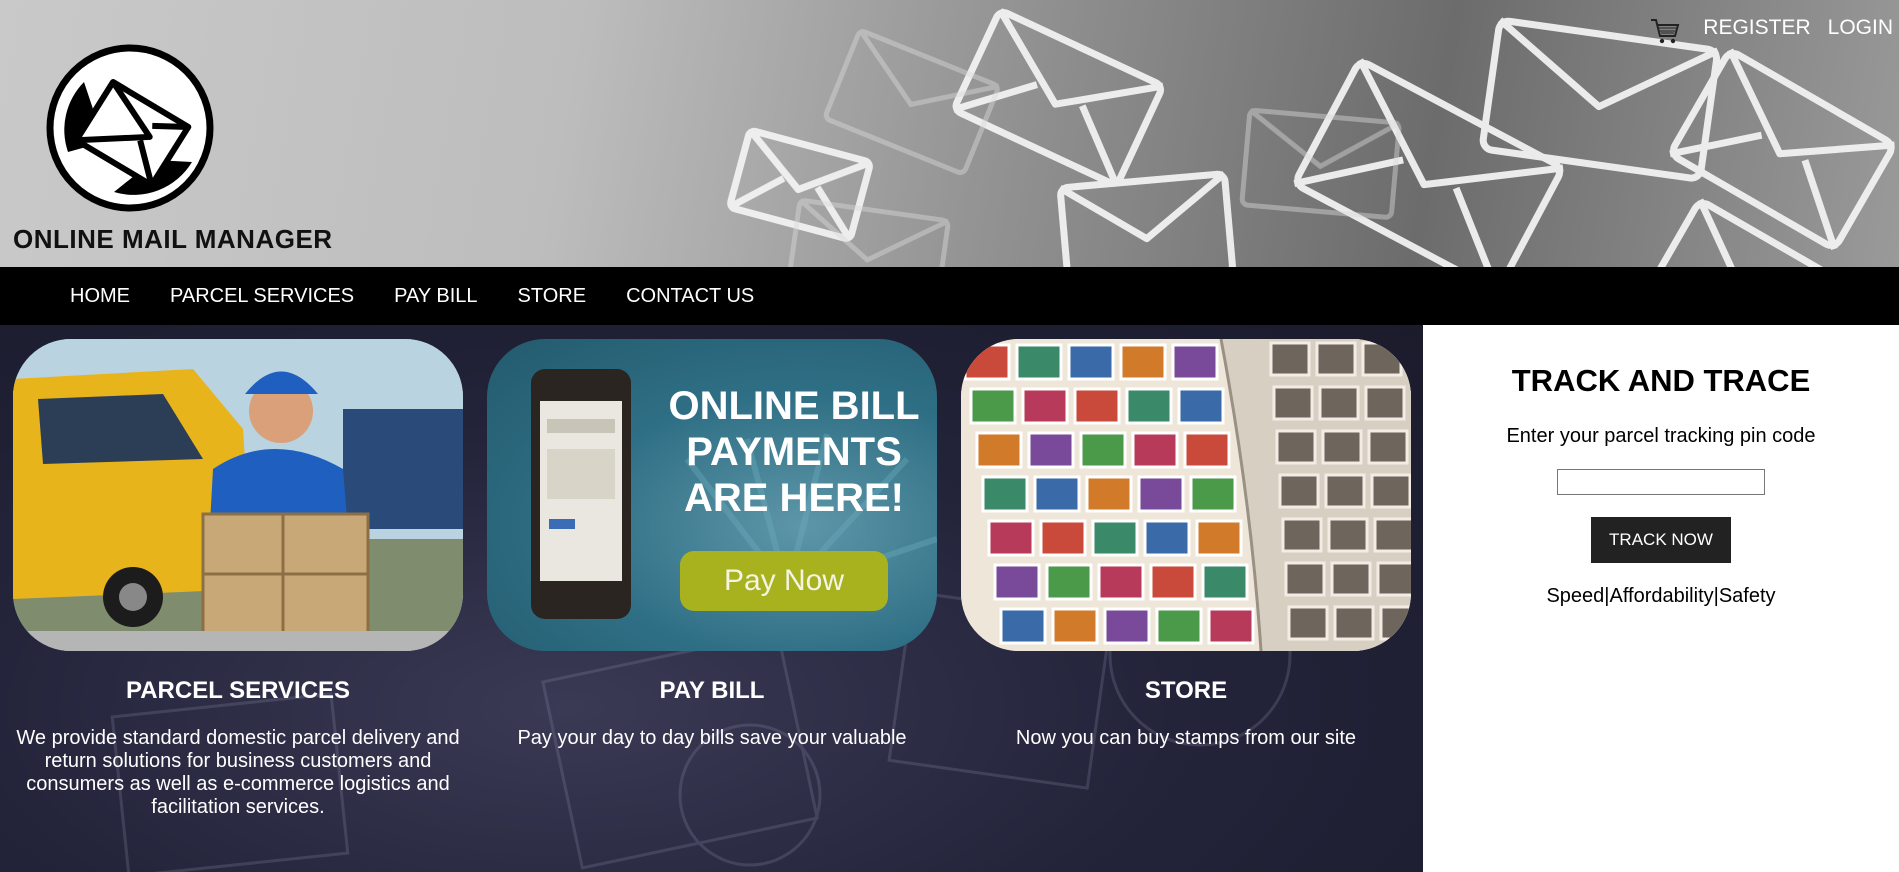 Image resolution: width=1899 pixels, height=872 pixels. I want to click on banner-line: ONLINE BILL, so click(794, 406).